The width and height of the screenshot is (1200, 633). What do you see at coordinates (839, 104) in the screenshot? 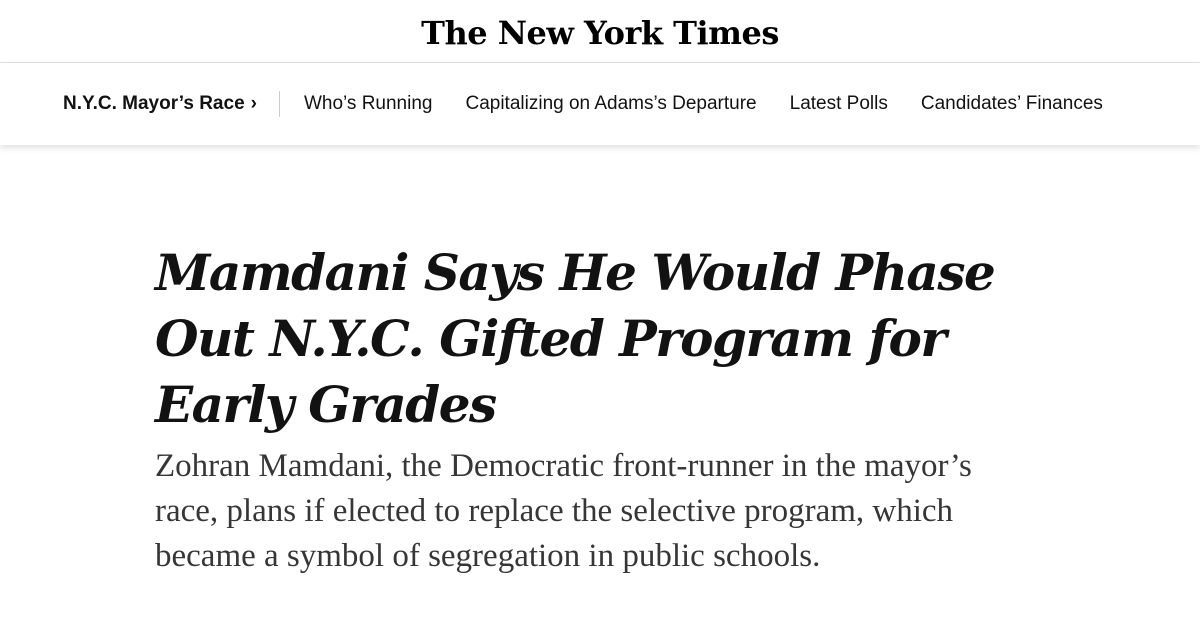
I see `subnav-link-latest-polls: Latest Polls` at bounding box center [839, 104].